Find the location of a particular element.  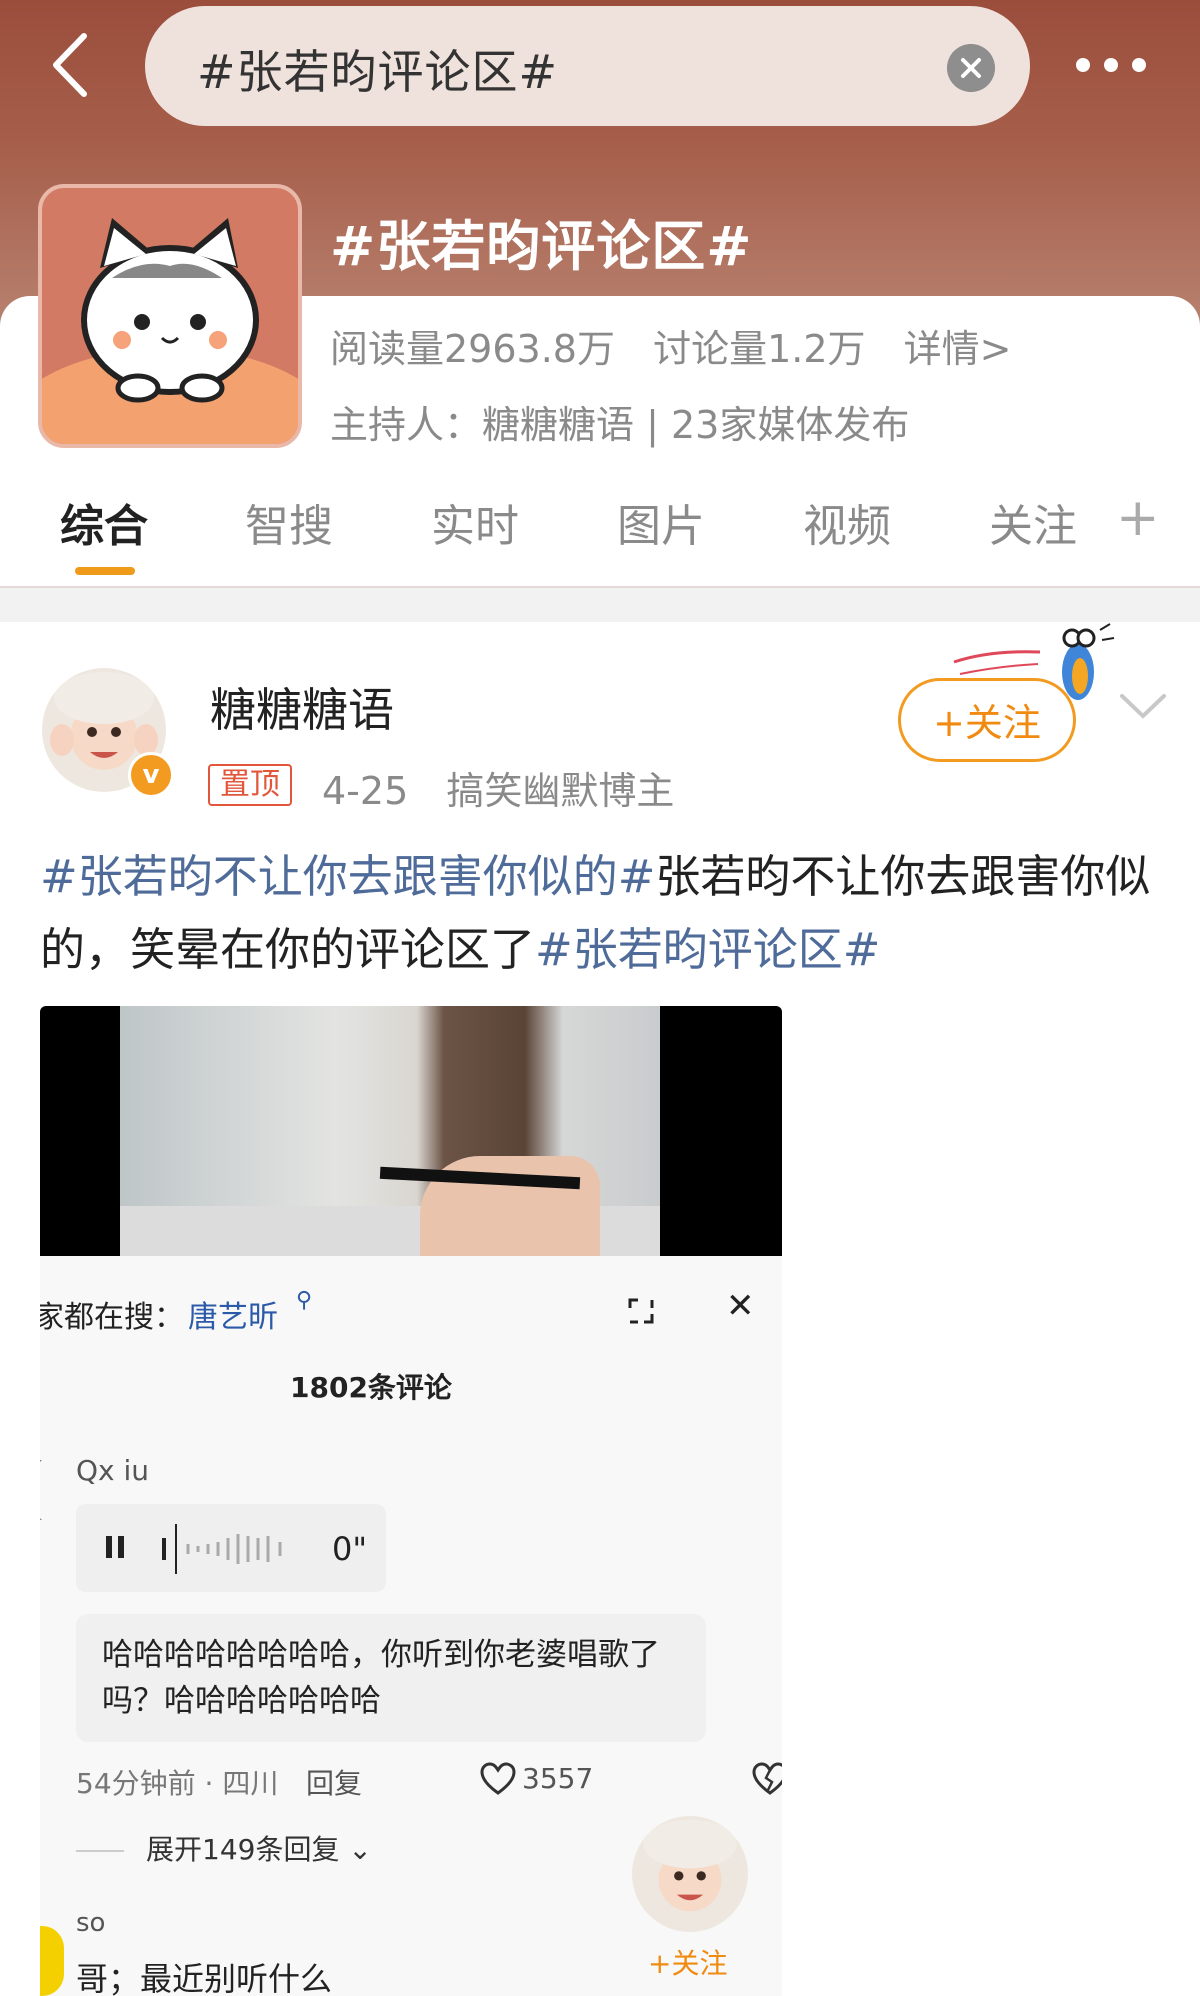

trending-label: 家都在搜： is located at coordinates (112, 1317).